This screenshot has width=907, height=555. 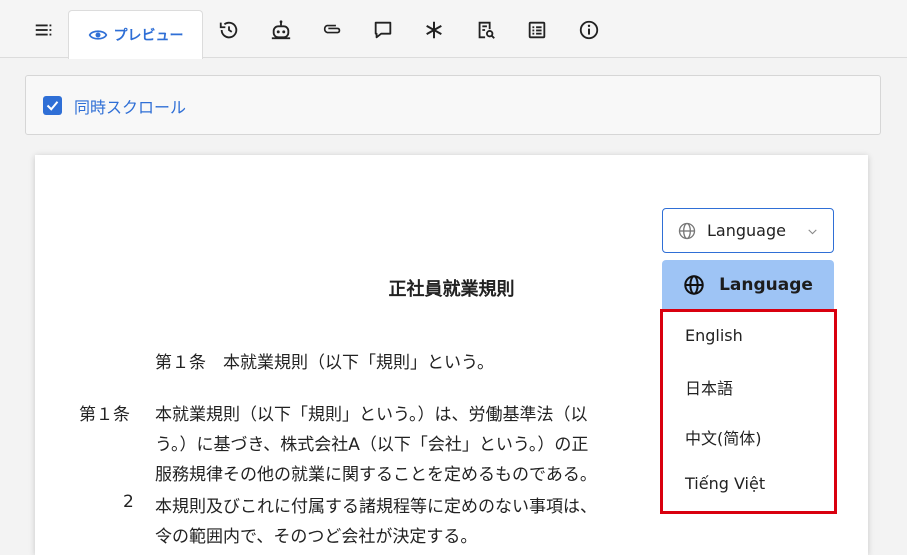 I want to click on search-document-icon, so click(x=486, y=30).